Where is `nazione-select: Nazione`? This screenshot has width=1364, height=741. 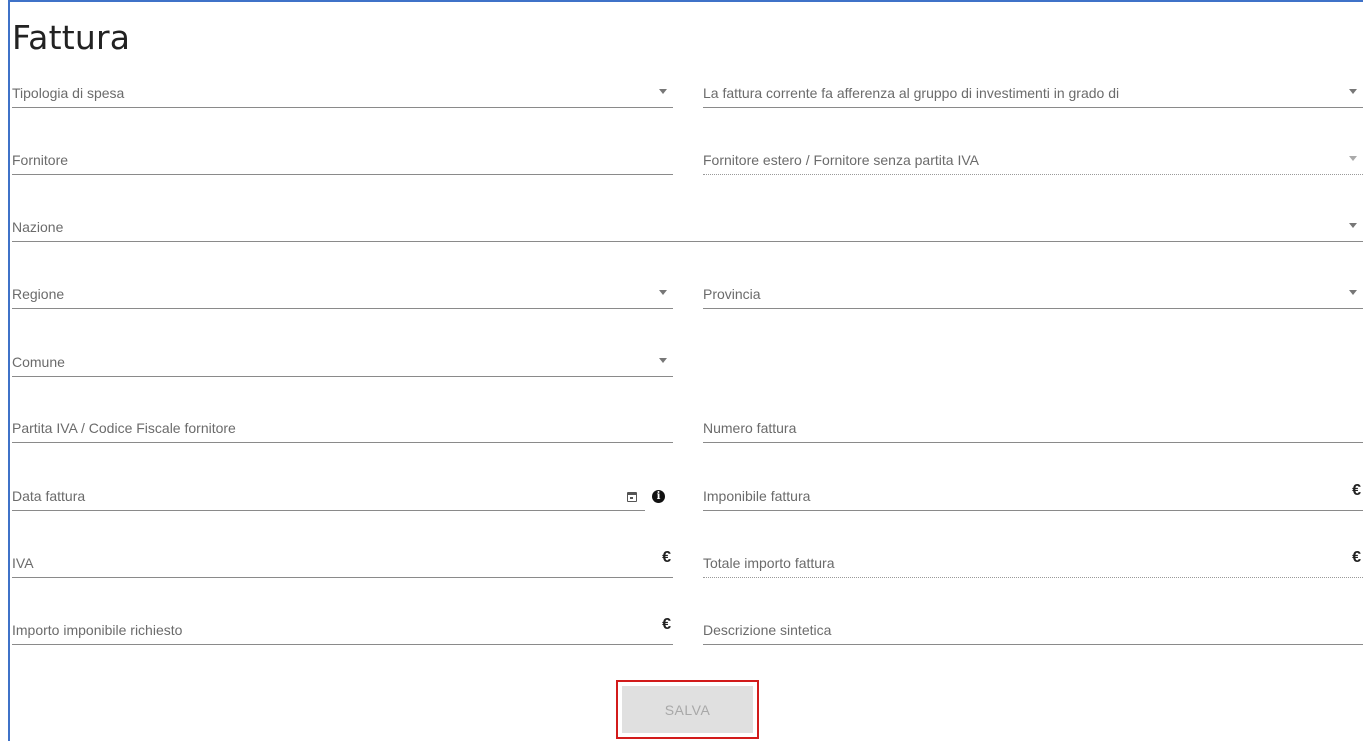
nazione-select: Nazione is located at coordinates (687, 224).